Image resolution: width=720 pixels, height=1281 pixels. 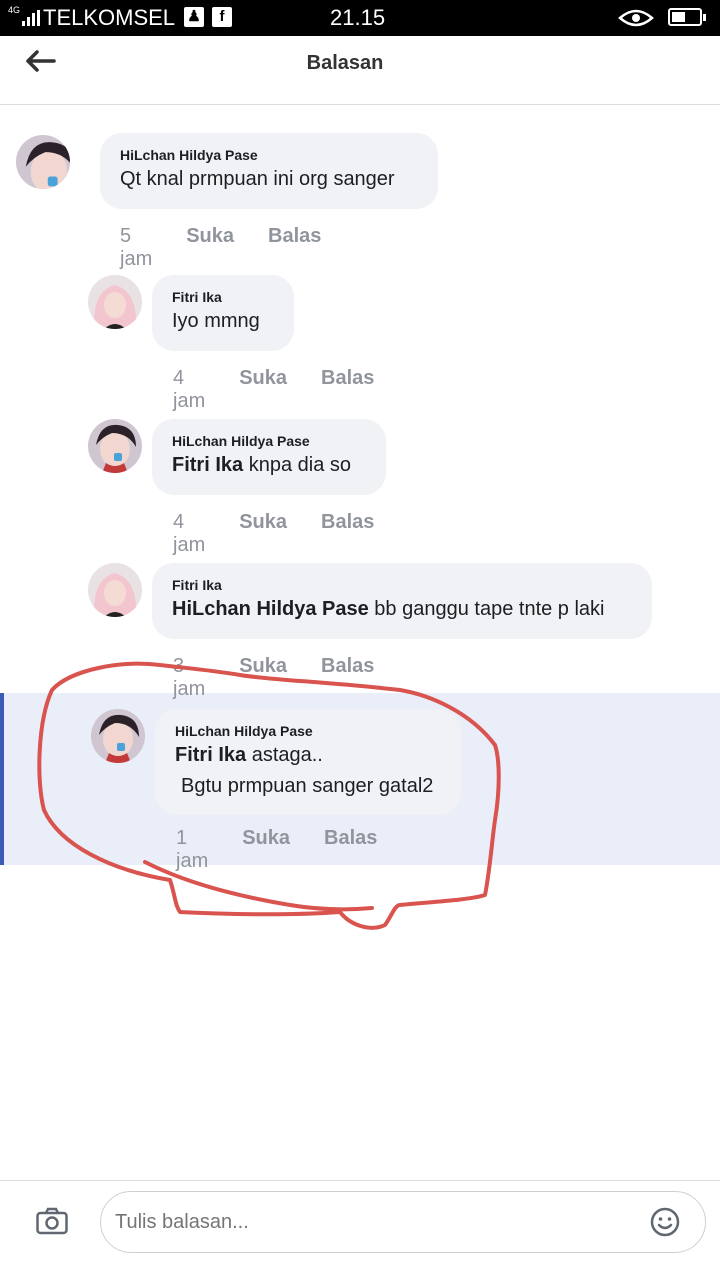 I want to click on comment-actions: 5 jam Suka Balas, so click(x=220, y=248).